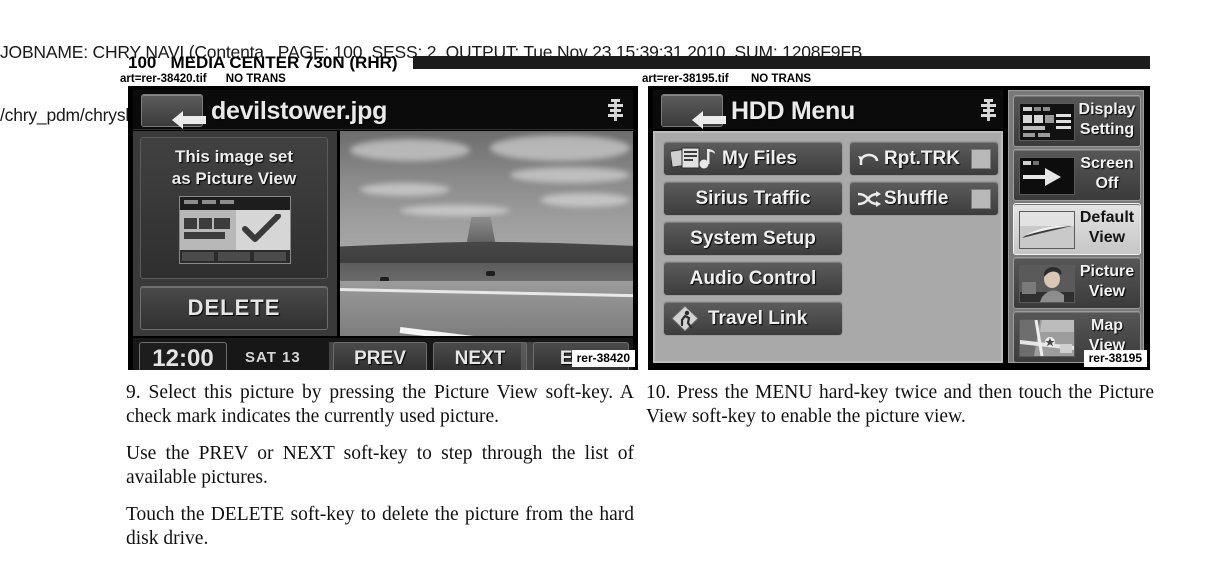  Describe the element at coordinates (685, 318) in the screenshot. I see `travel-link-icon` at that location.